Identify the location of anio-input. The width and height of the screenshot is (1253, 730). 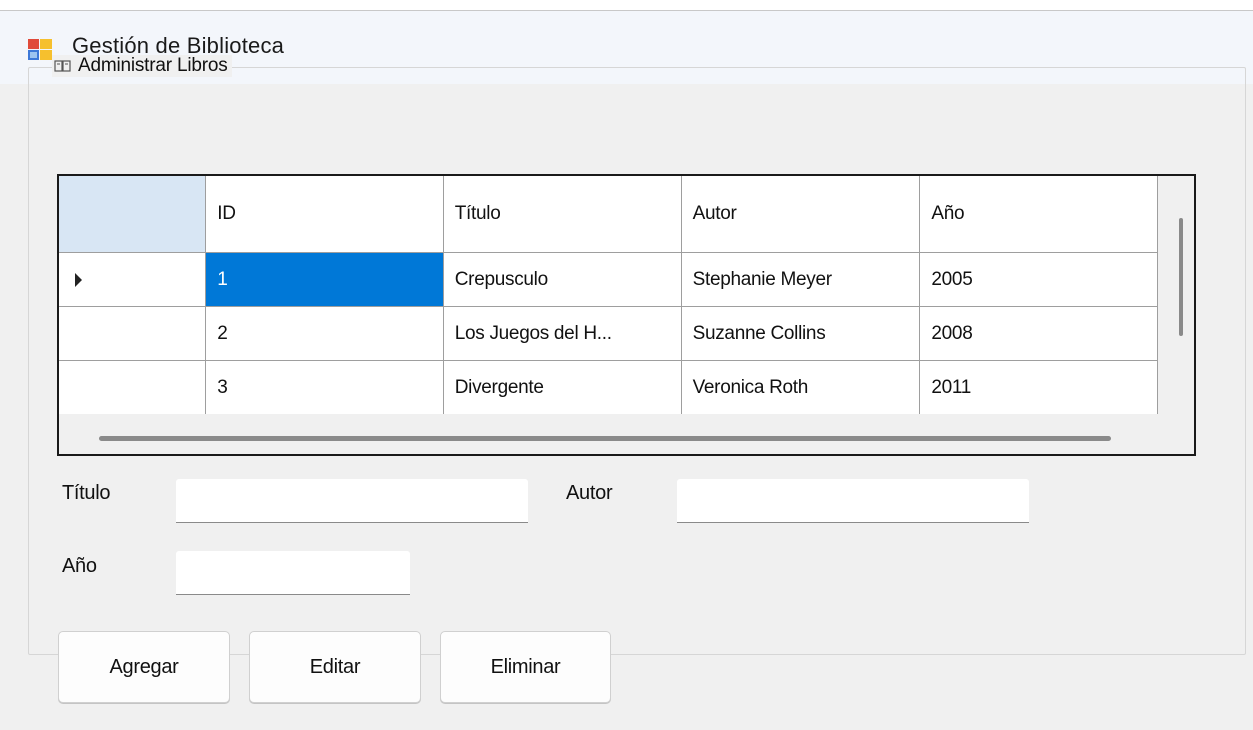
(293, 573).